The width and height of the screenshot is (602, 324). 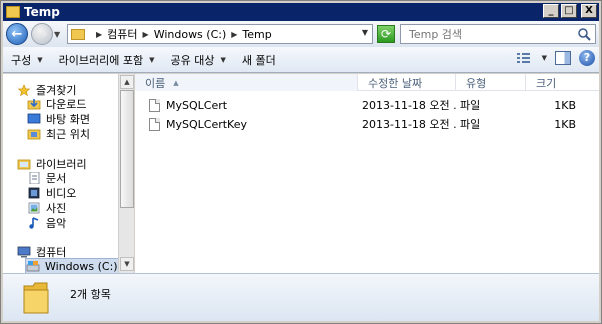 I want to click on navigation-scrollbar: ▲ ▼, so click(x=126, y=173).